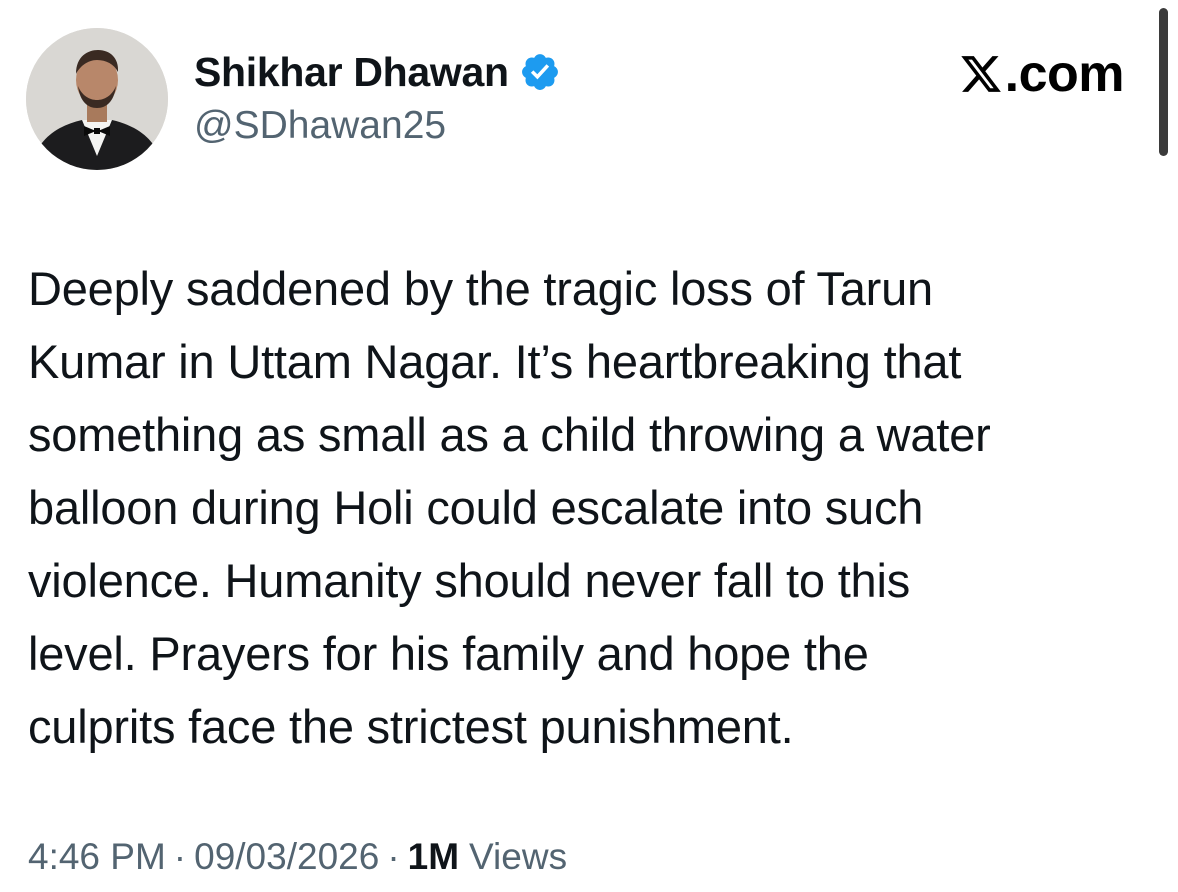  I want to click on brand-logo: .com, so click(1042, 74).